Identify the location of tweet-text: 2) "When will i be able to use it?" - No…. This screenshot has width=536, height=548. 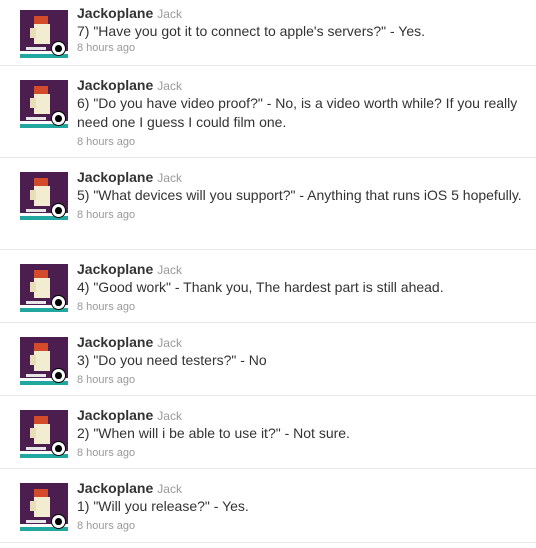
(213, 433).